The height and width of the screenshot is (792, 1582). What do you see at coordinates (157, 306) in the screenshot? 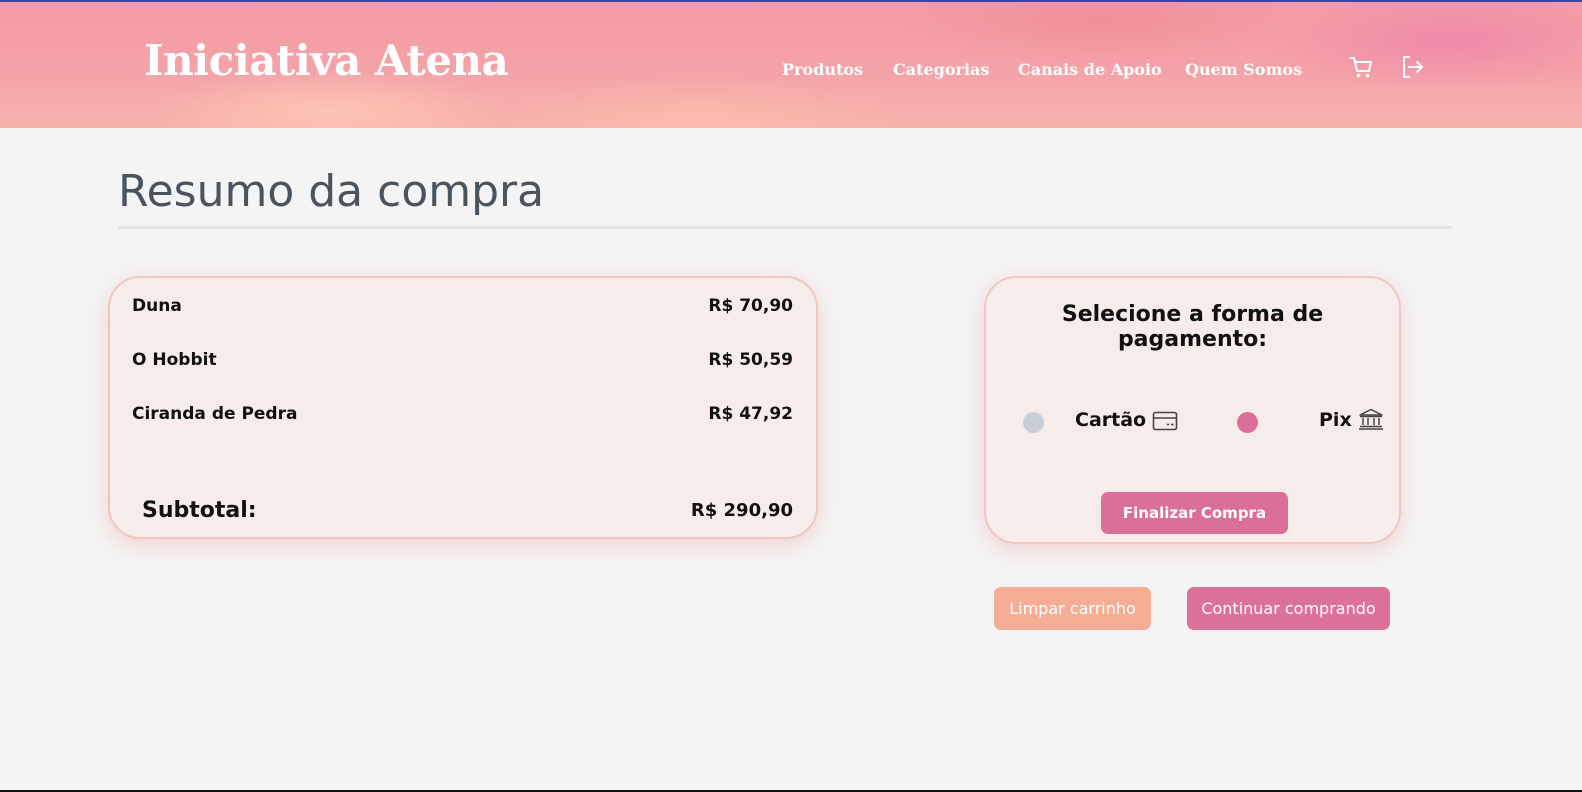
I see `cart-item-name: Duna` at bounding box center [157, 306].